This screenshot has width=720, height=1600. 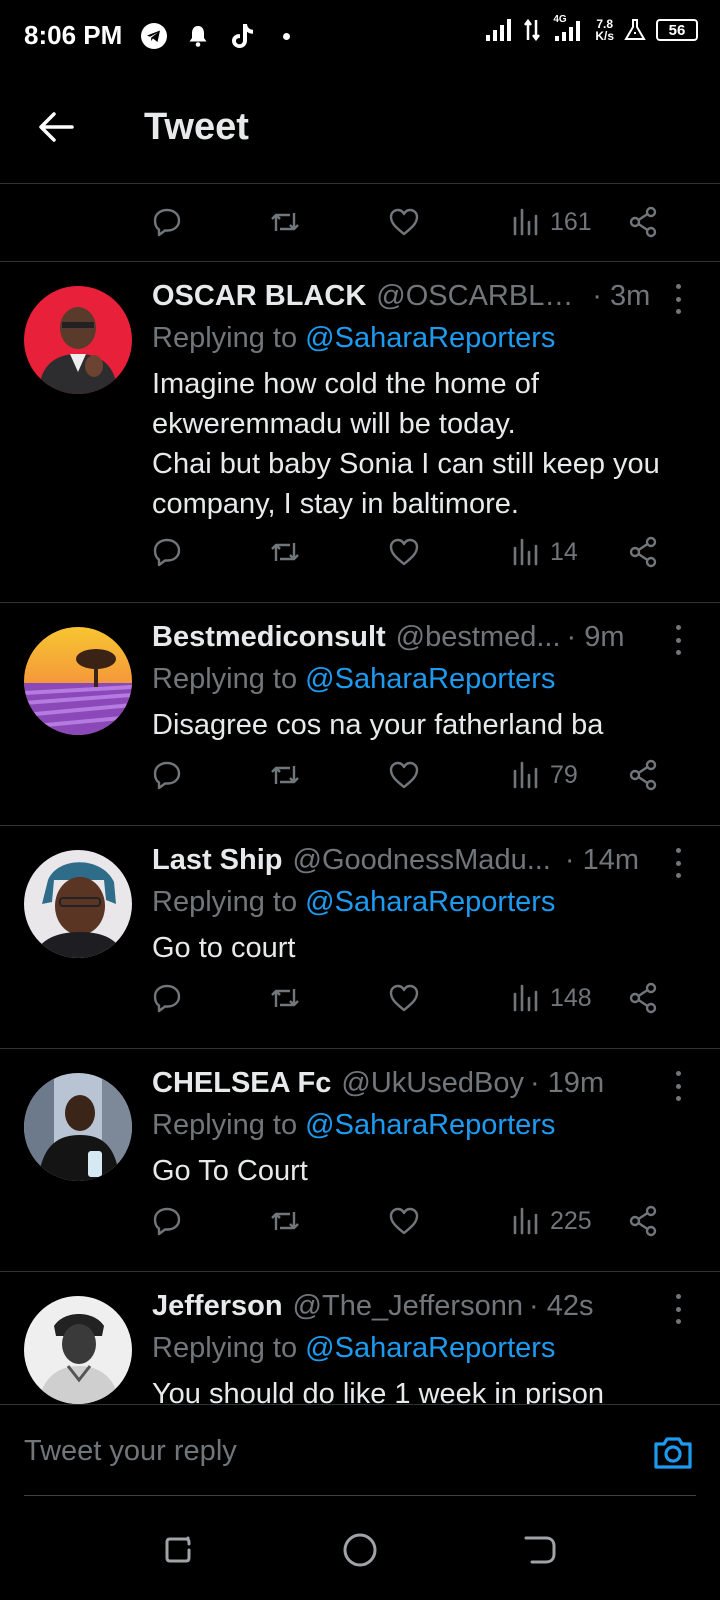 I want to click on views-button: 225, so click(x=551, y=1221).